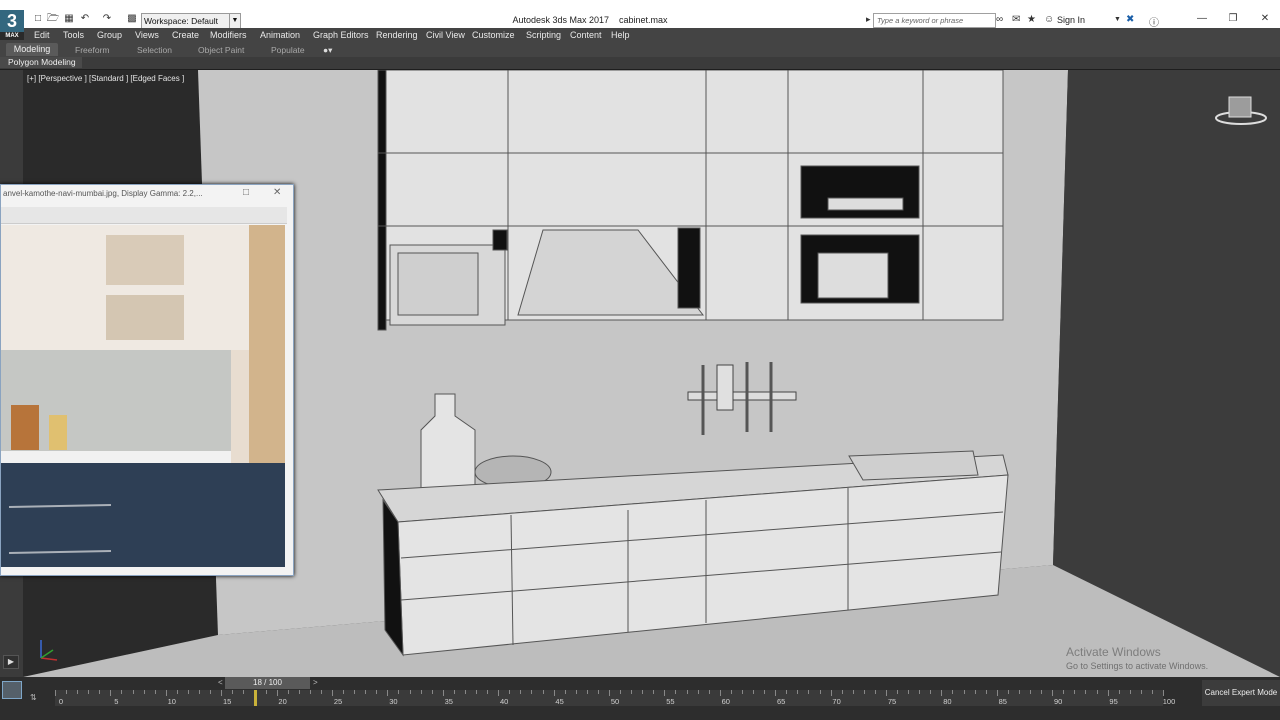 This screenshot has width=1280, height=720. Describe the element at coordinates (560, 20) in the screenshot. I see `app-title: Autodesk 3ds Max 2017` at that location.